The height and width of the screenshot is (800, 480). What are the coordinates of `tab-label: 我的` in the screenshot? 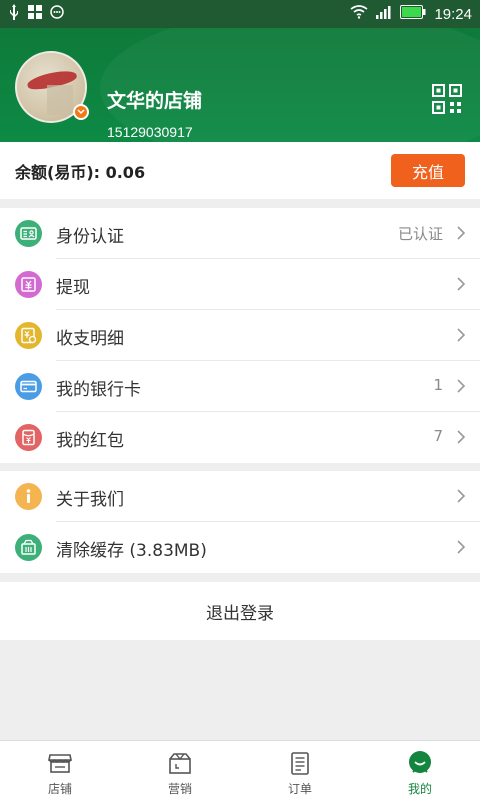 It's located at (419, 789).